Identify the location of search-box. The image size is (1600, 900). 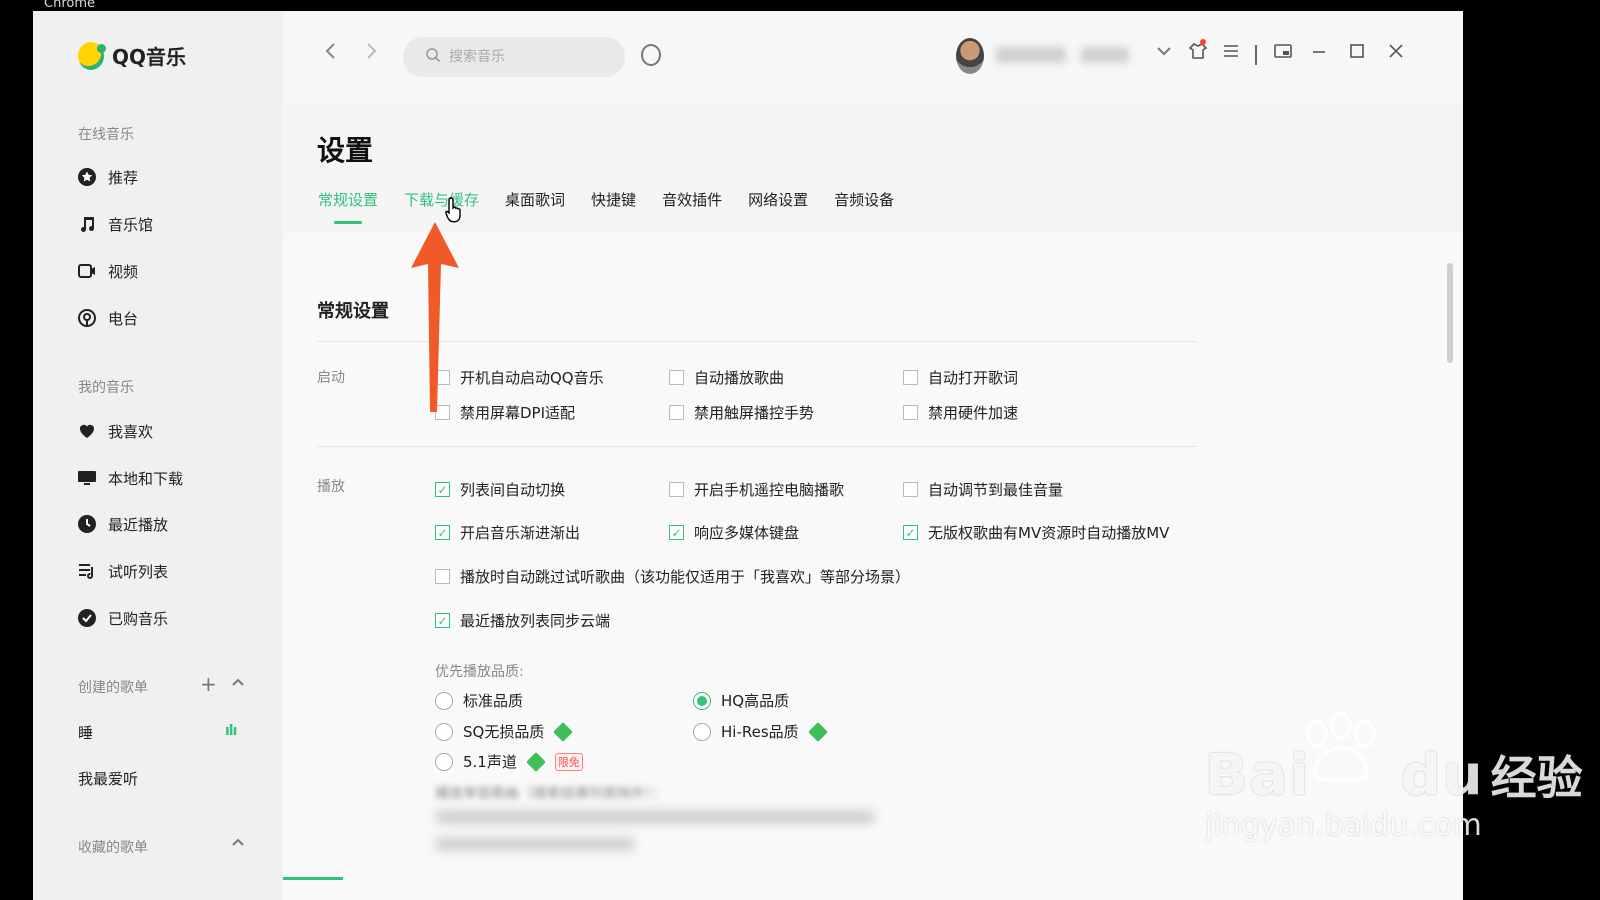
(514, 57).